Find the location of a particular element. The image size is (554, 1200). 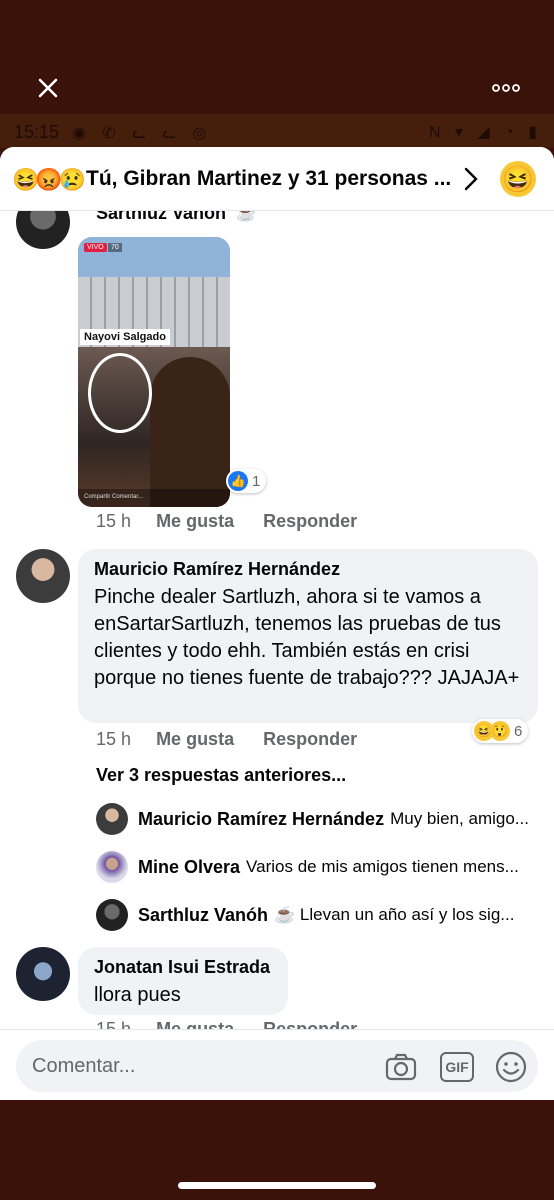

reaction-icons: 😆😡😢 is located at coordinates (49, 179).